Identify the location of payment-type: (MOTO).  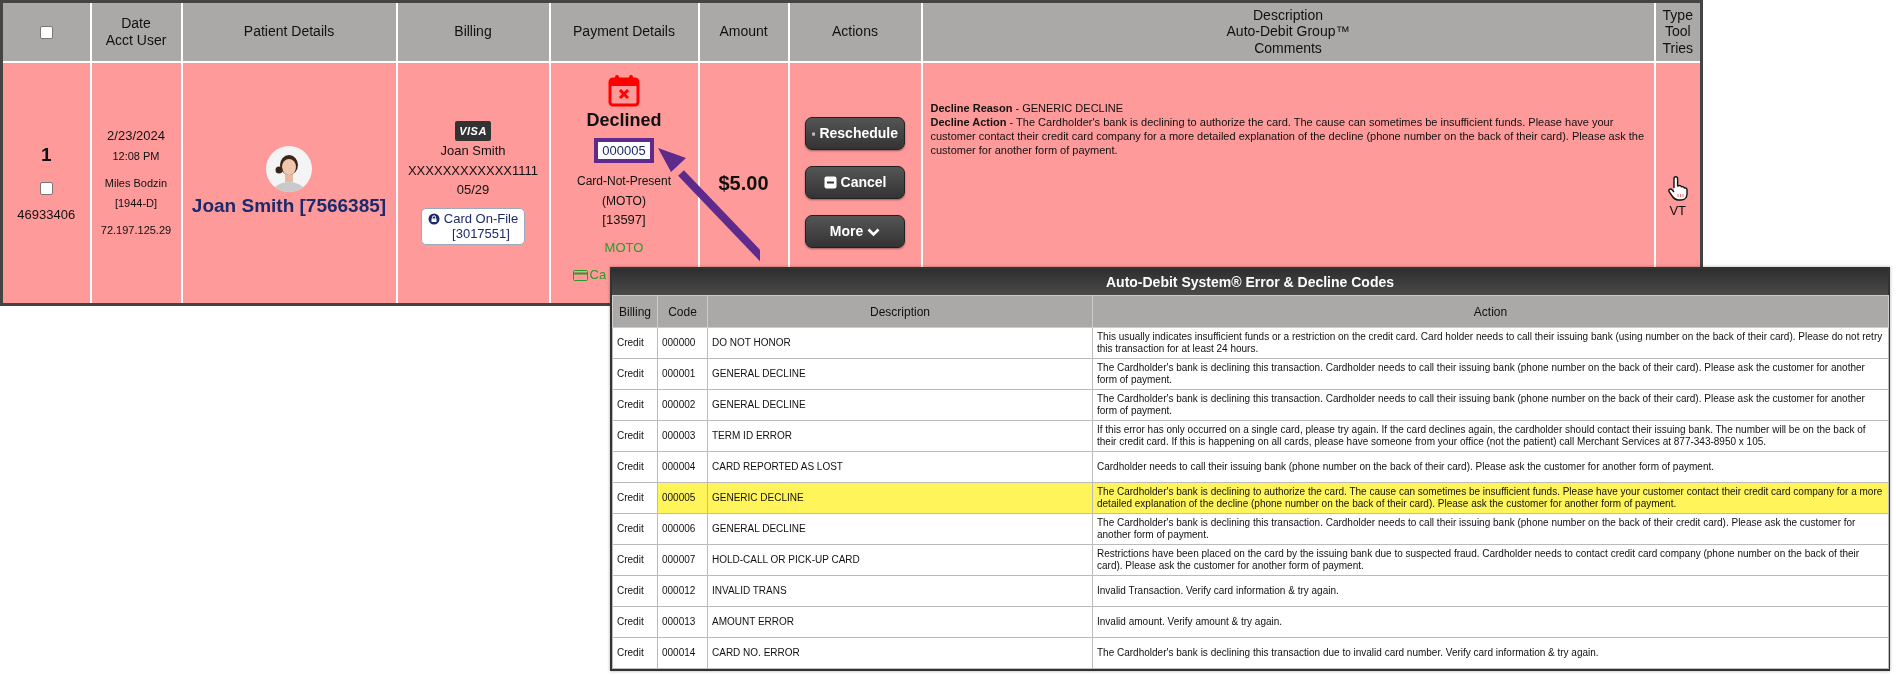
(624, 200).